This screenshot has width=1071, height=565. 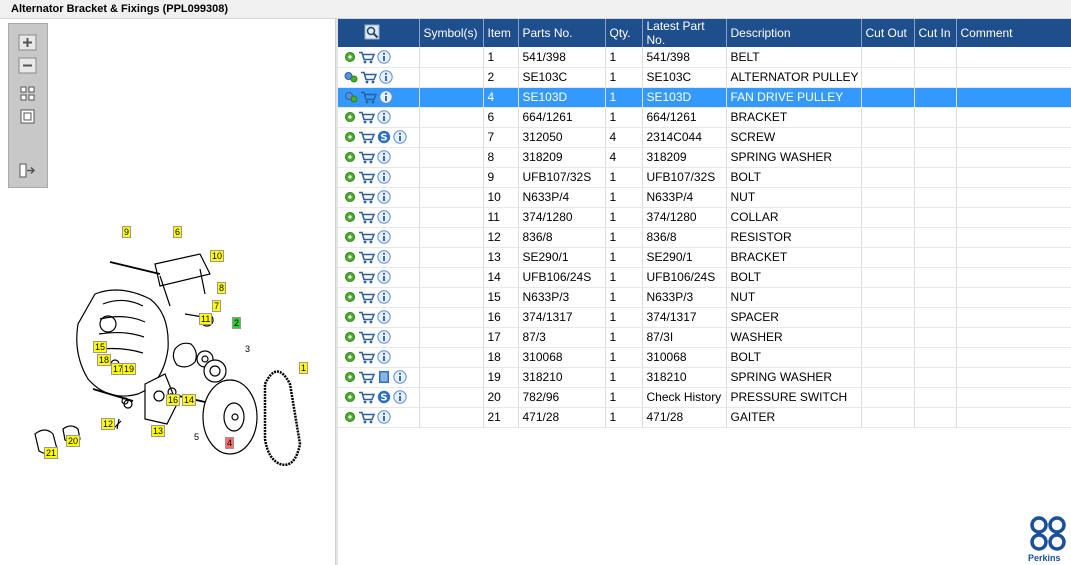 What do you see at coordinates (704, 117) in the screenshot?
I see `table-row: 6 664/1261 1 664/1261 BRACKET` at bounding box center [704, 117].